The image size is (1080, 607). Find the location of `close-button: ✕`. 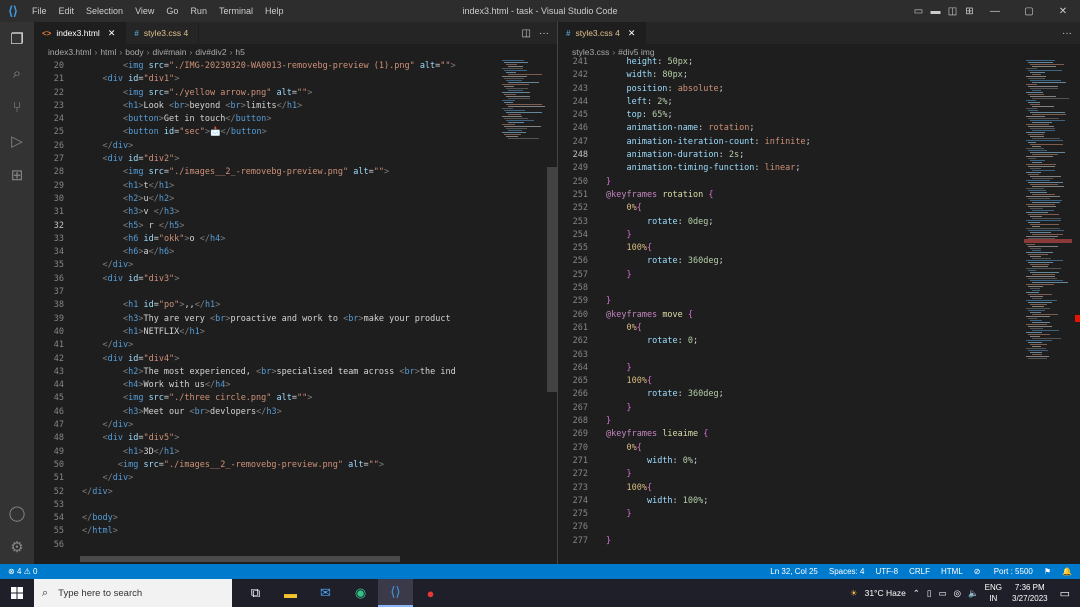

close-button: ✕ is located at coordinates (1063, 11).